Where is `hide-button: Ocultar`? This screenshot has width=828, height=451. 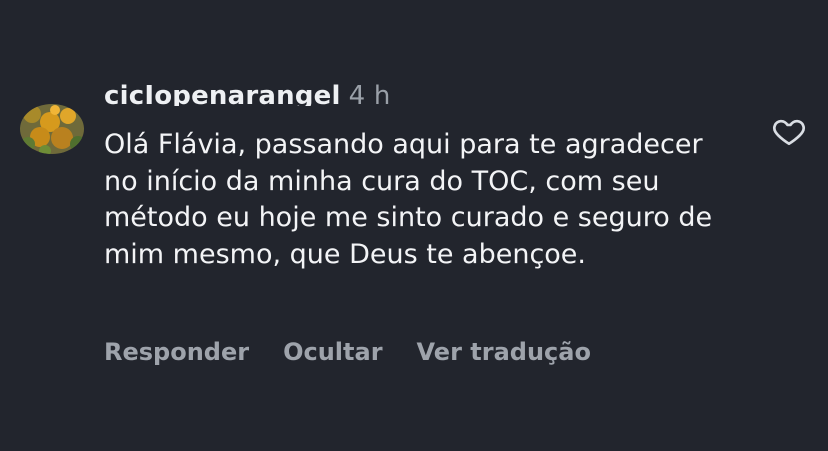 hide-button: Ocultar is located at coordinates (332, 352).